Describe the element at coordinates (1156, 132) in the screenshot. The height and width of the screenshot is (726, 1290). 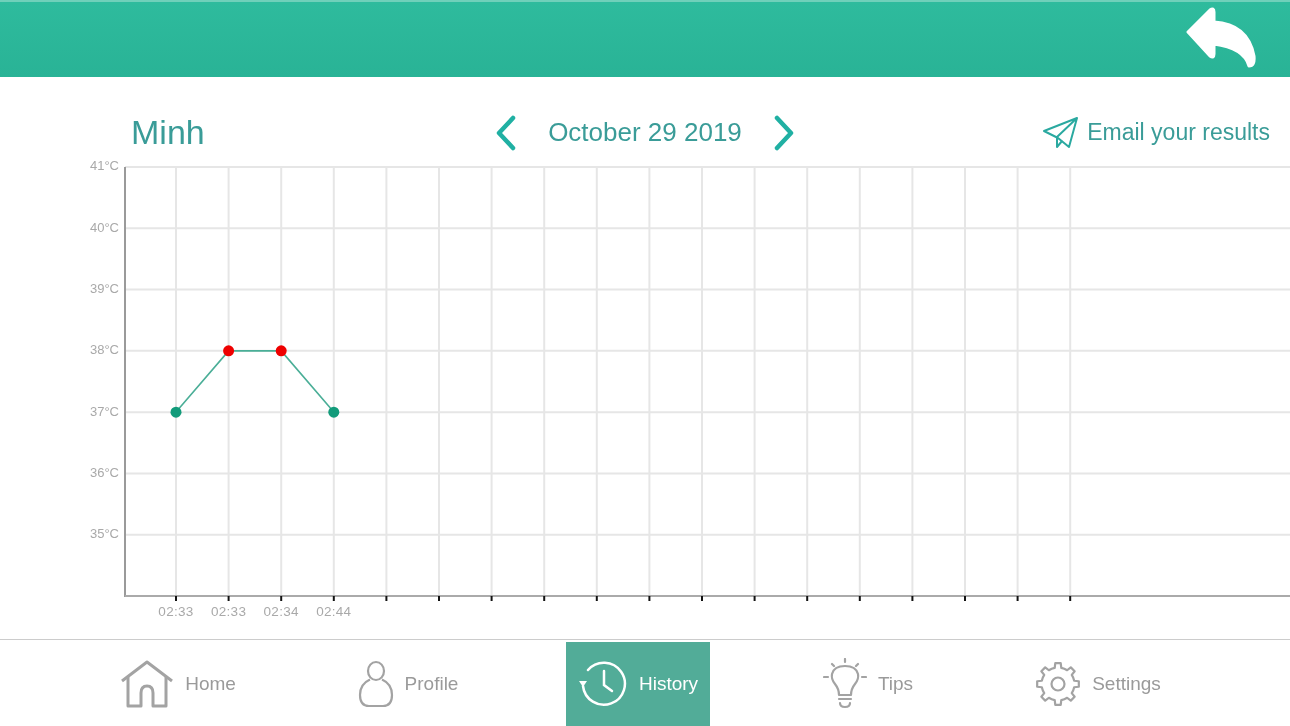
I see `email-results-button: Email your results` at that location.